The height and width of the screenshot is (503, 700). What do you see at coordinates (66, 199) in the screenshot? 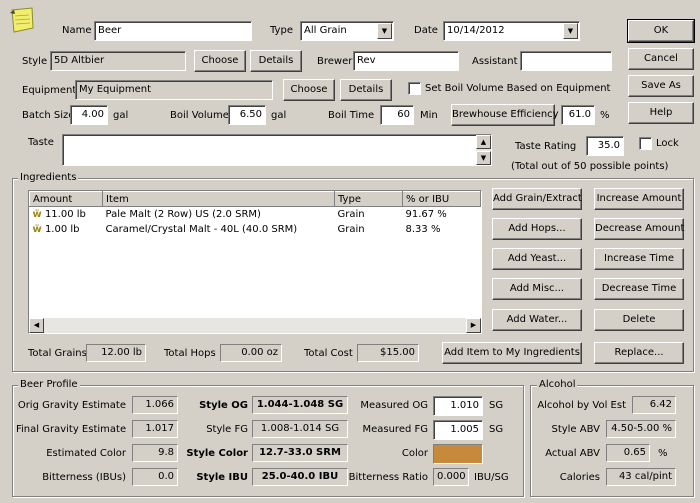
I see `col-amount: Amount` at bounding box center [66, 199].